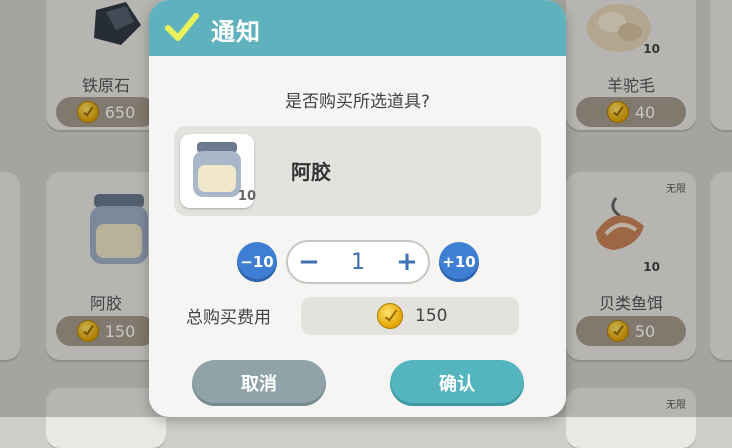  Describe the element at coordinates (357, 28) in the screenshot. I see `dialog-header: 通知` at that location.